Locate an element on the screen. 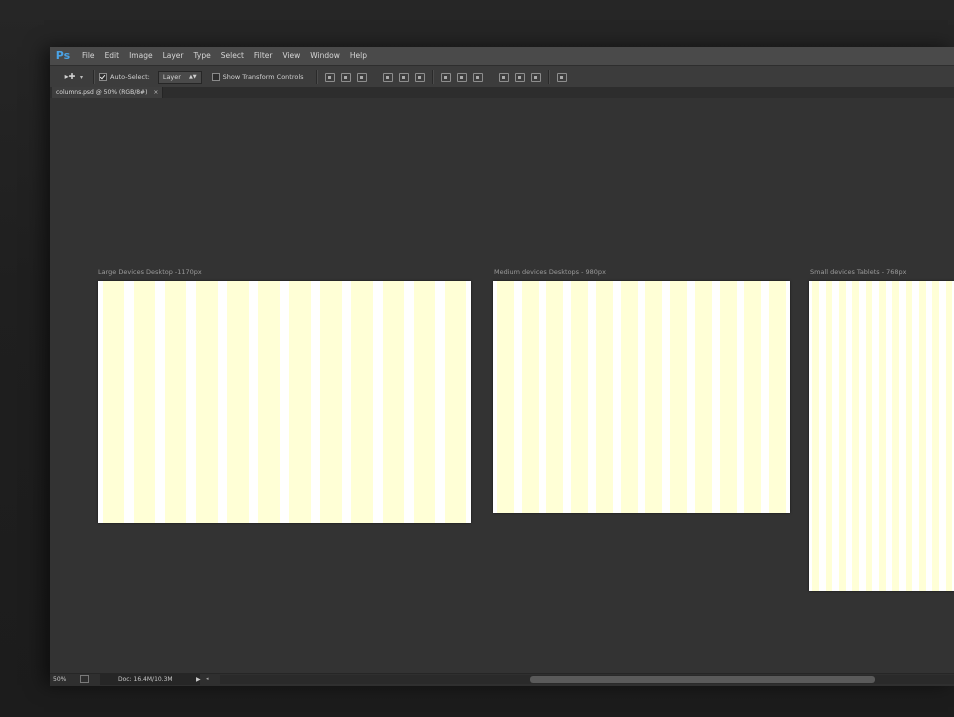 The width and height of the screenshot is (954, 717). show-transform-label: Show Transform Controls is located at coordinates (263, 77).